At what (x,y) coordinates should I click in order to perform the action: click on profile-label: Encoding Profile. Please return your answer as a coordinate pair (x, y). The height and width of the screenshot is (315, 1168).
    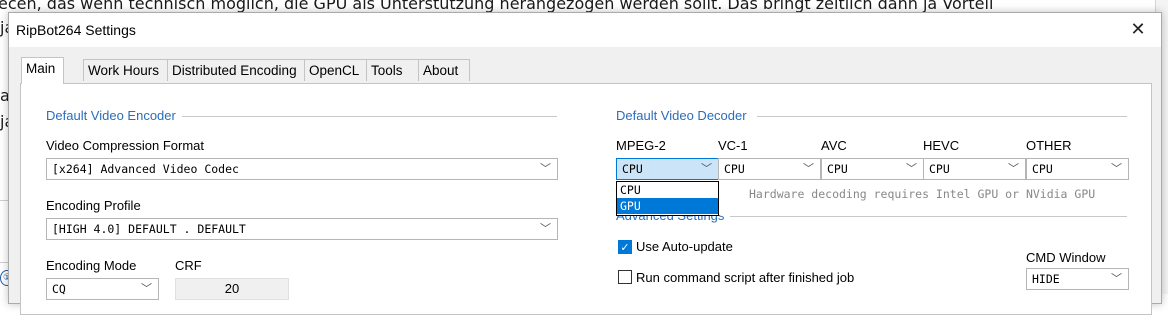
    Looking at the image, I should click on (93, 205).